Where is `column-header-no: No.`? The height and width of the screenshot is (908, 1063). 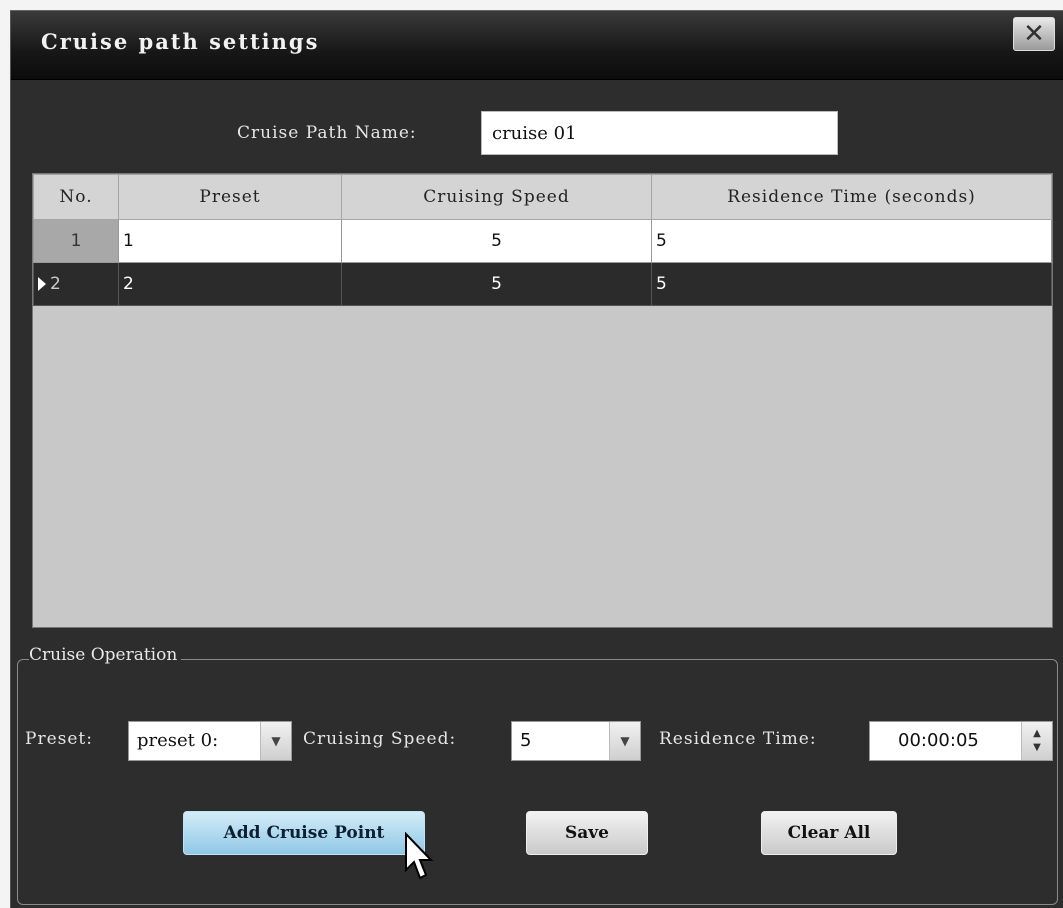
column-header-no: No. is located at coordinates (76, 197).